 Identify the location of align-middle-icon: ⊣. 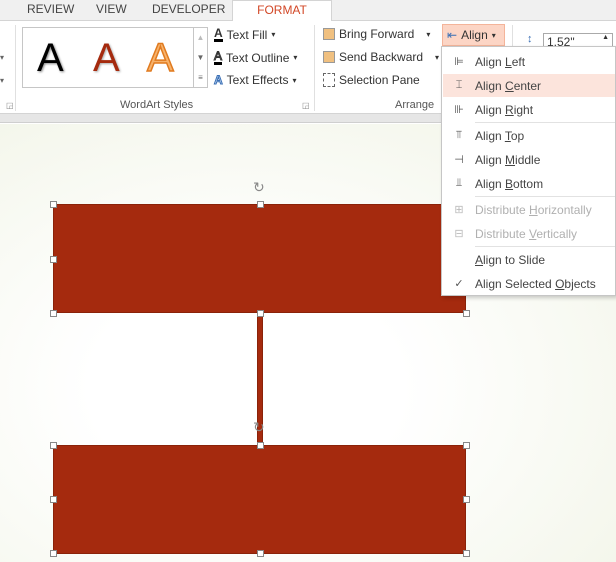
(459, 160).